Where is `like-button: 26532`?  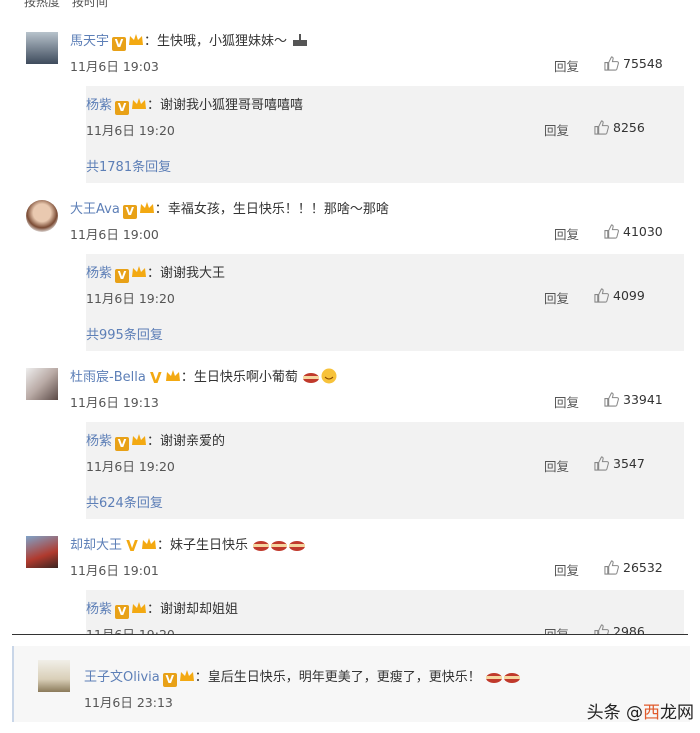
like-button: 26532 is located at coordinates (633, 567).